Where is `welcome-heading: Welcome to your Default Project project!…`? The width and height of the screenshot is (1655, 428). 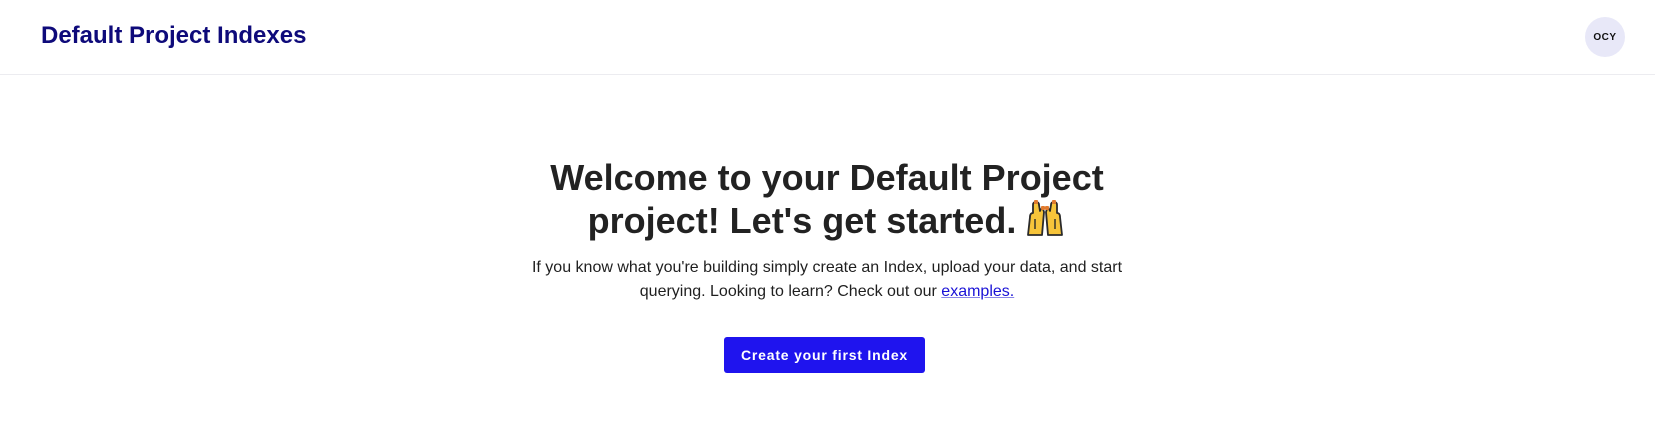
welcome-heading: Welcome to your Default Project project!… is located at coordinates (827, 202).